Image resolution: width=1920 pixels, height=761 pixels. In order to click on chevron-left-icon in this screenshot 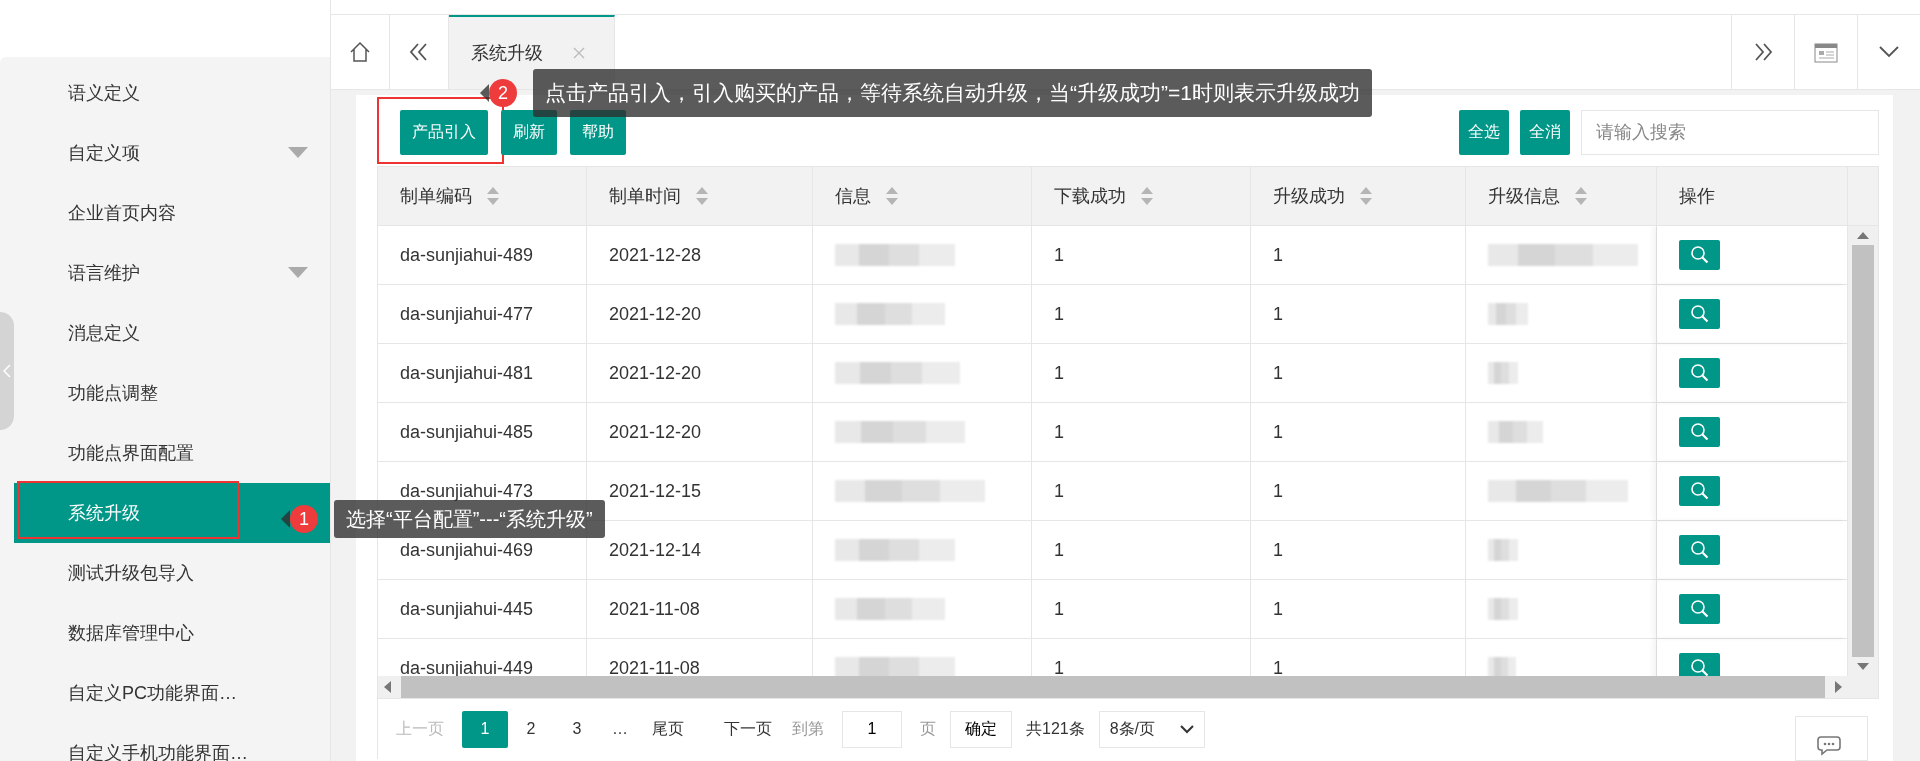, I will do `click(7, 371)`.